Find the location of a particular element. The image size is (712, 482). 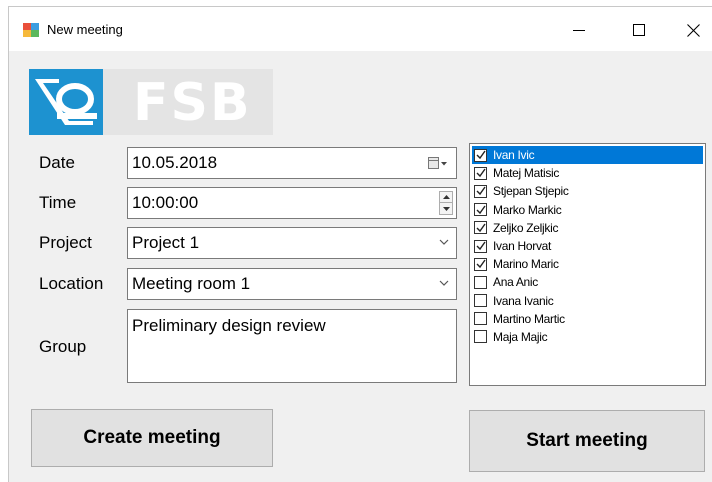

close-icon is located at coordinates (693, 30).